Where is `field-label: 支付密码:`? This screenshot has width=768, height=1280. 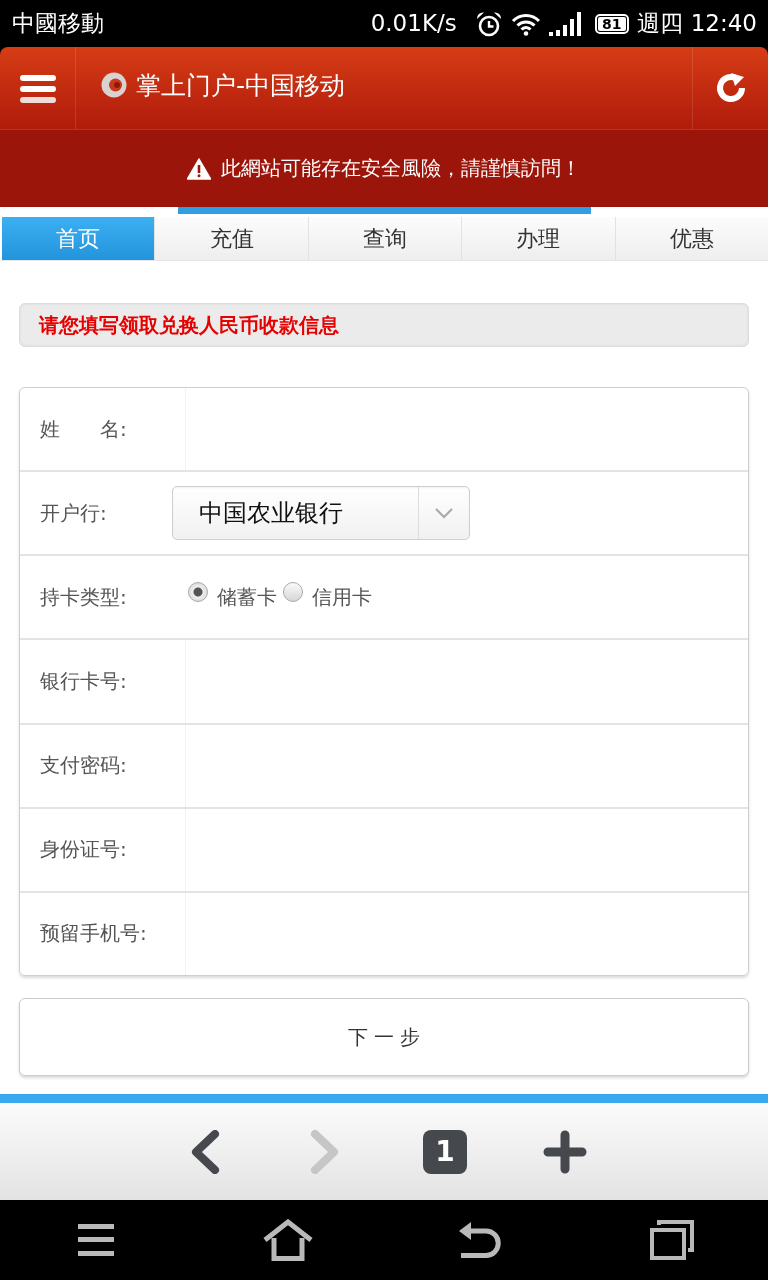
field-label: 支付密码: is located at coordinates (84, 766).